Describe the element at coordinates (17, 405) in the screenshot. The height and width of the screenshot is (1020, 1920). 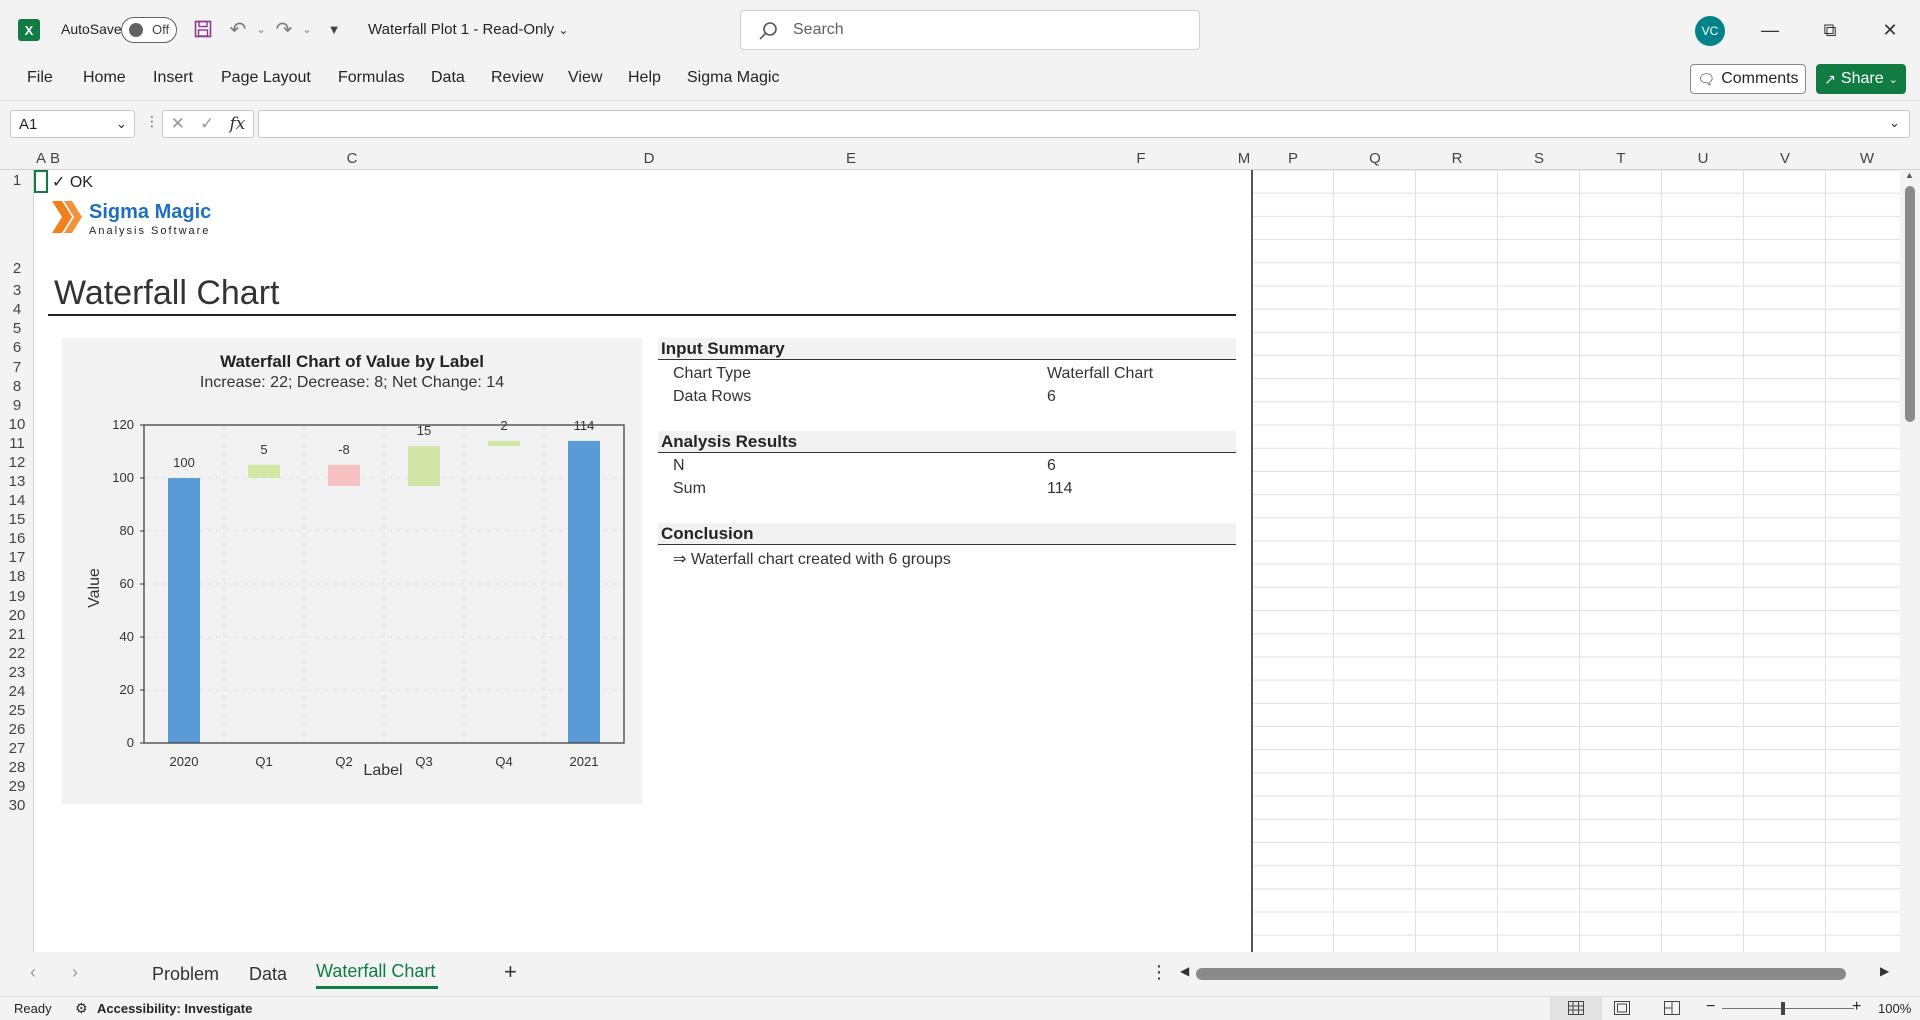
I see `row-header: 9` at that location.